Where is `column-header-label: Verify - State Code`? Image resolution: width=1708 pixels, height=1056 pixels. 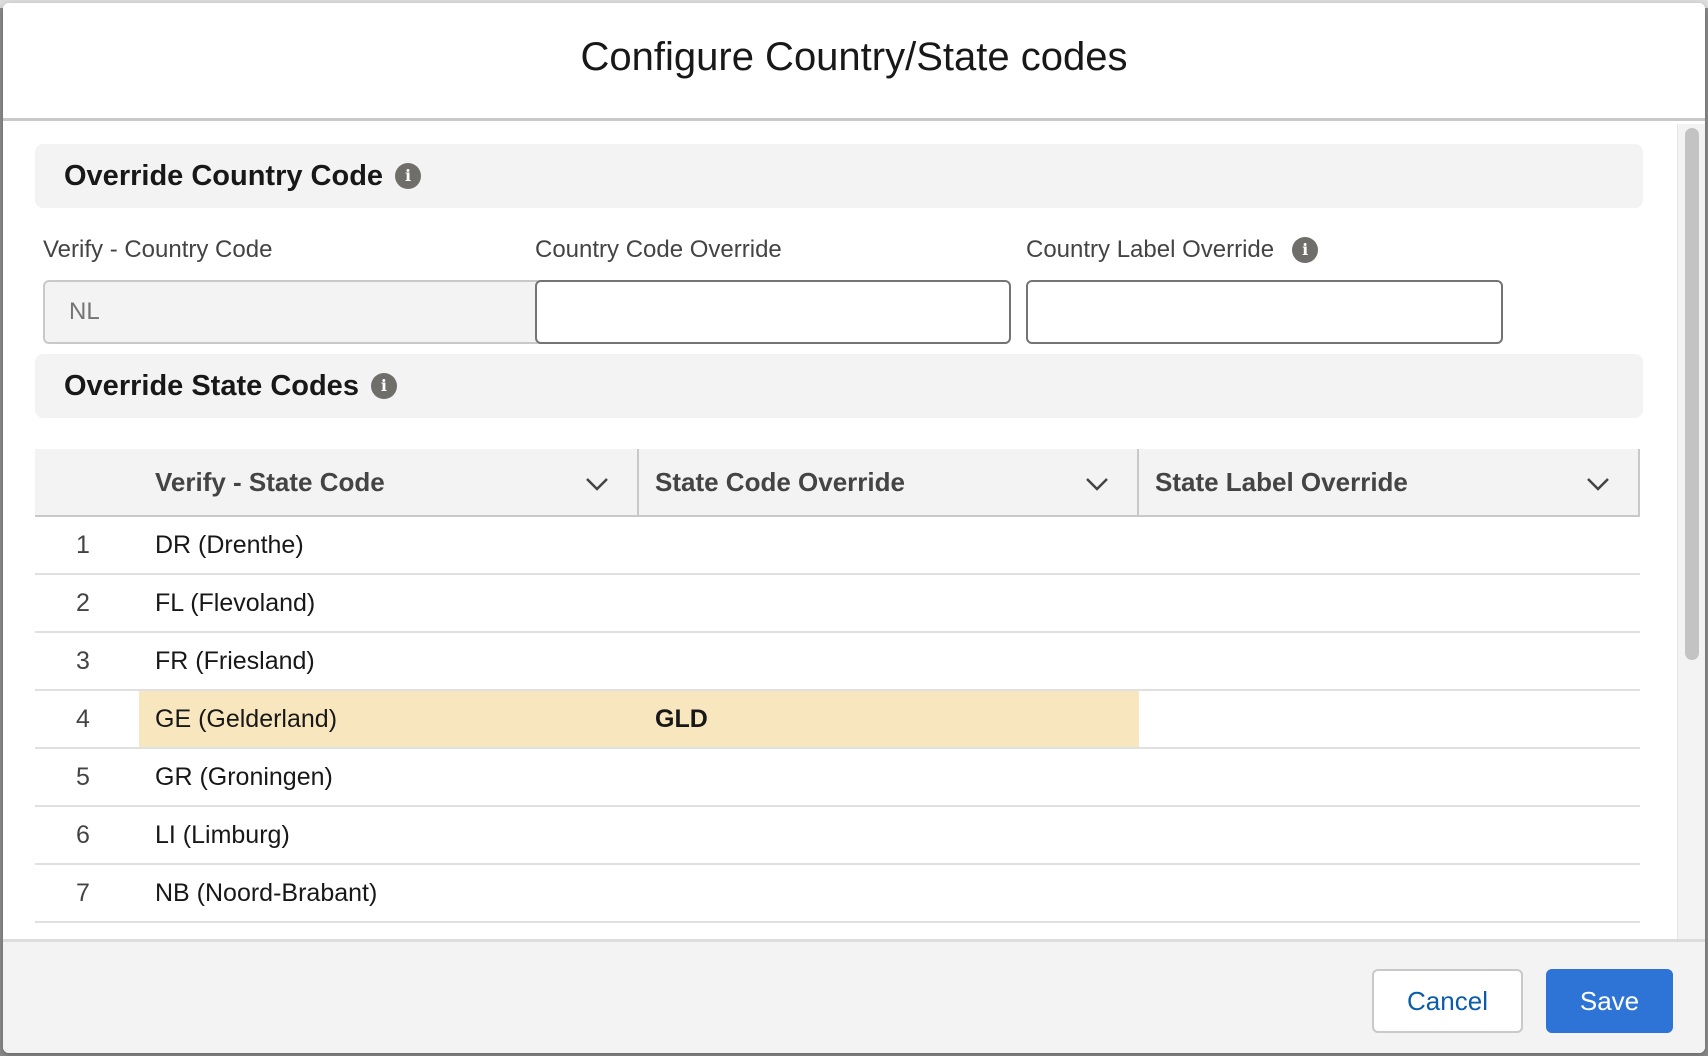
column-header-label: Verify - State Code is located at coordinates (270, 481).